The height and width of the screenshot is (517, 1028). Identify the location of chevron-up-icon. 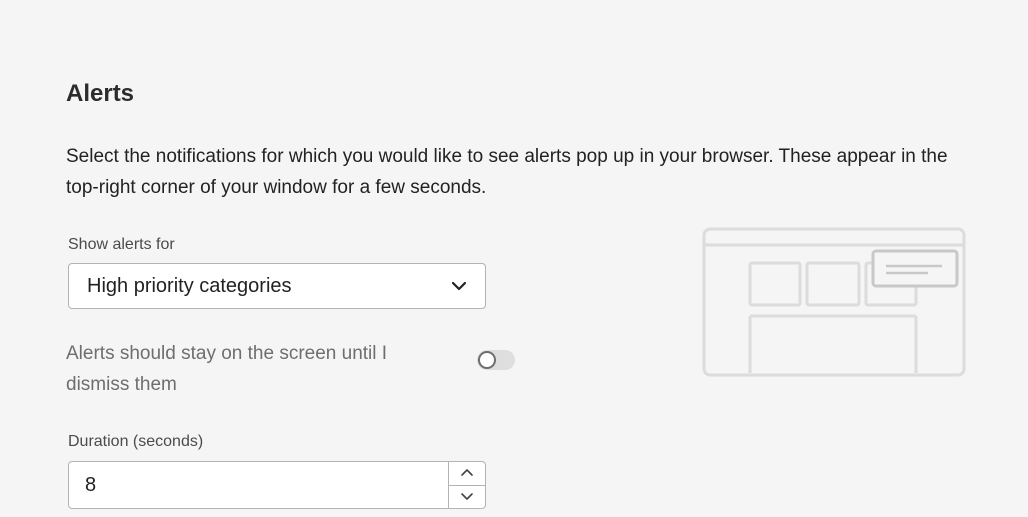
(467, 473).